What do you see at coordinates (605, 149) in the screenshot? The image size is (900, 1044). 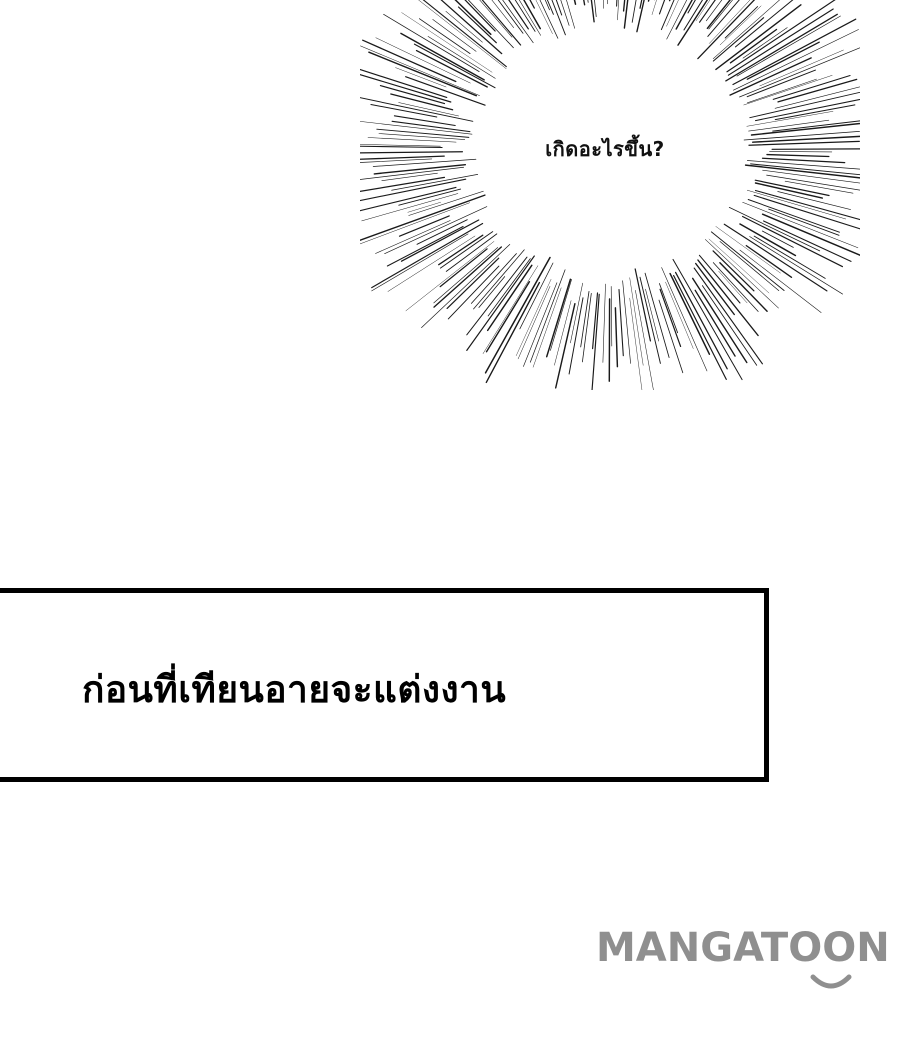 I see `burst-speech-text: เกิดอะไรขึ้น?` at bounding box center [605, 149].